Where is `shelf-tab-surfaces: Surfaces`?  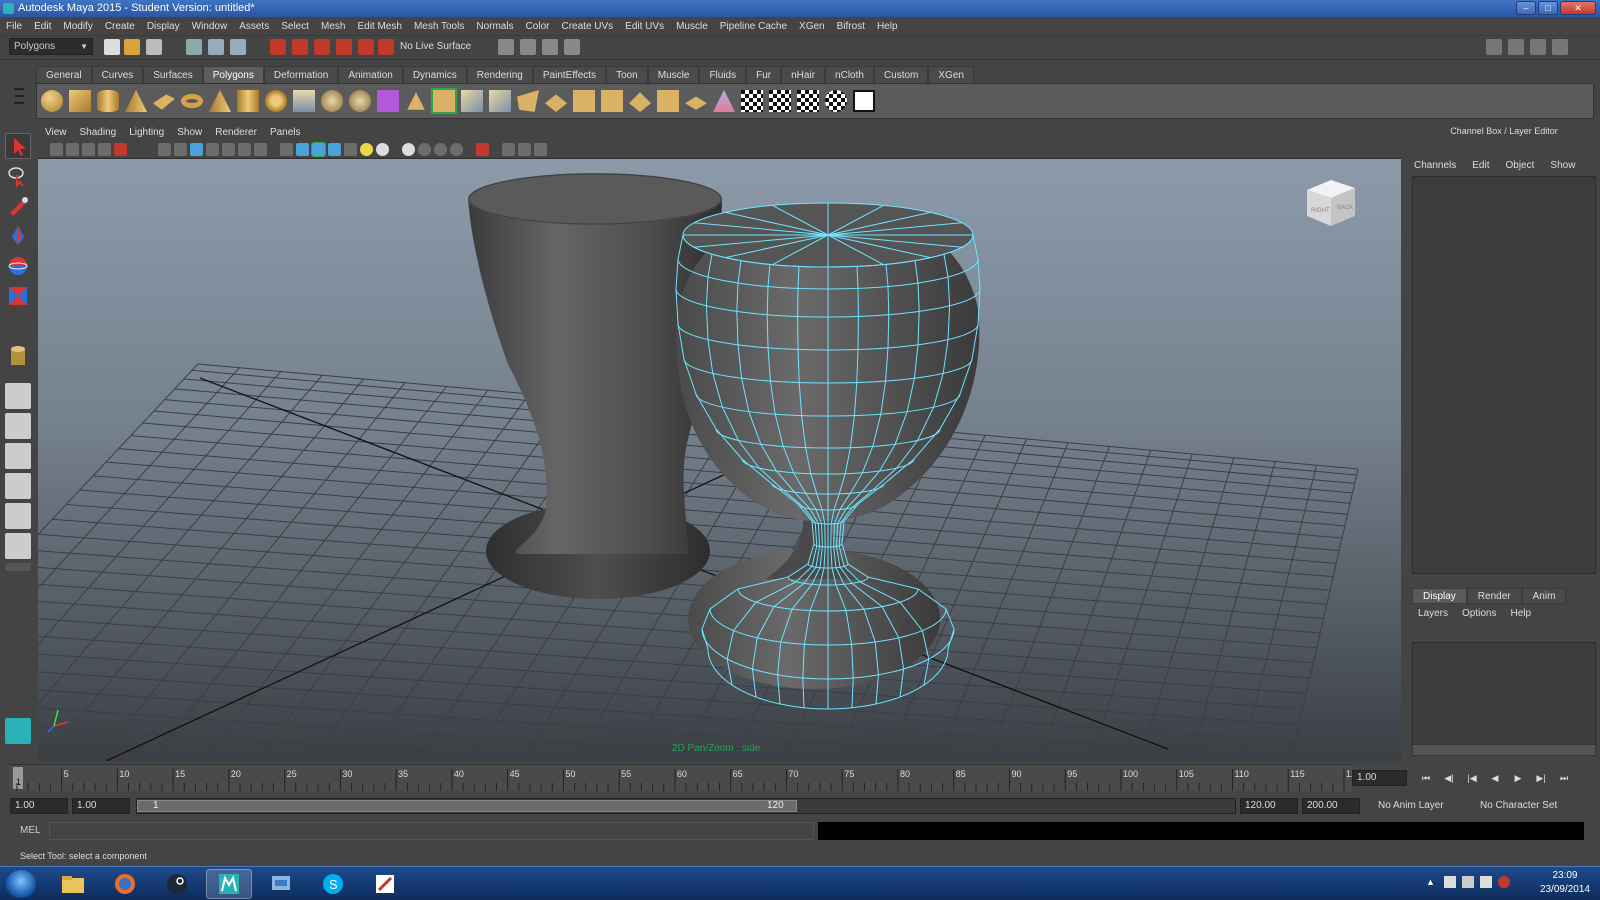 shelf-tab-surfaces: Surfaces is located at coordinates (173, 74).